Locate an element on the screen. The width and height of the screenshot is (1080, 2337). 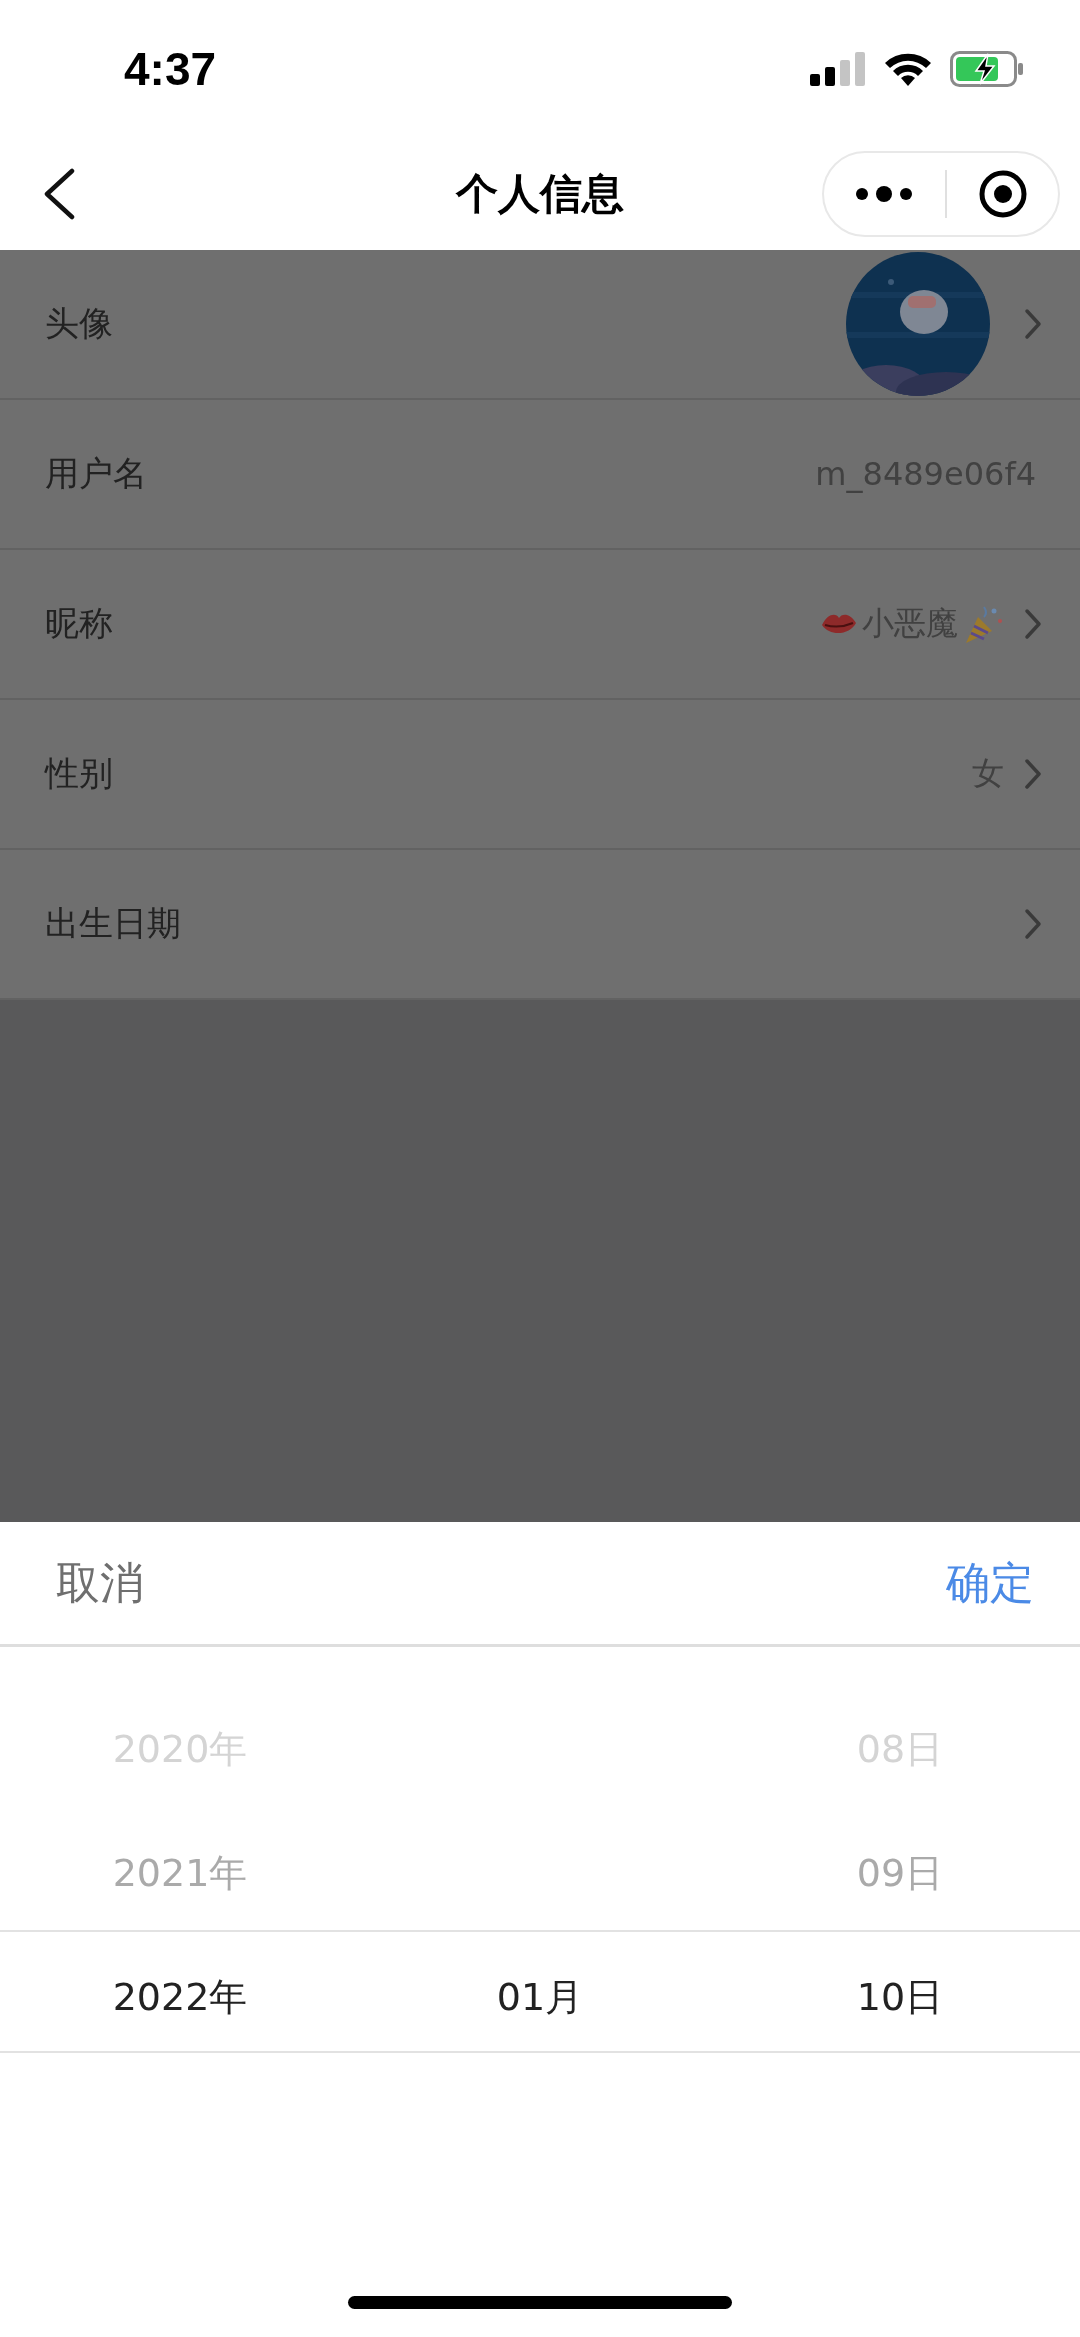
cancel-button: 取消 is located at coordinates (100, 1583).